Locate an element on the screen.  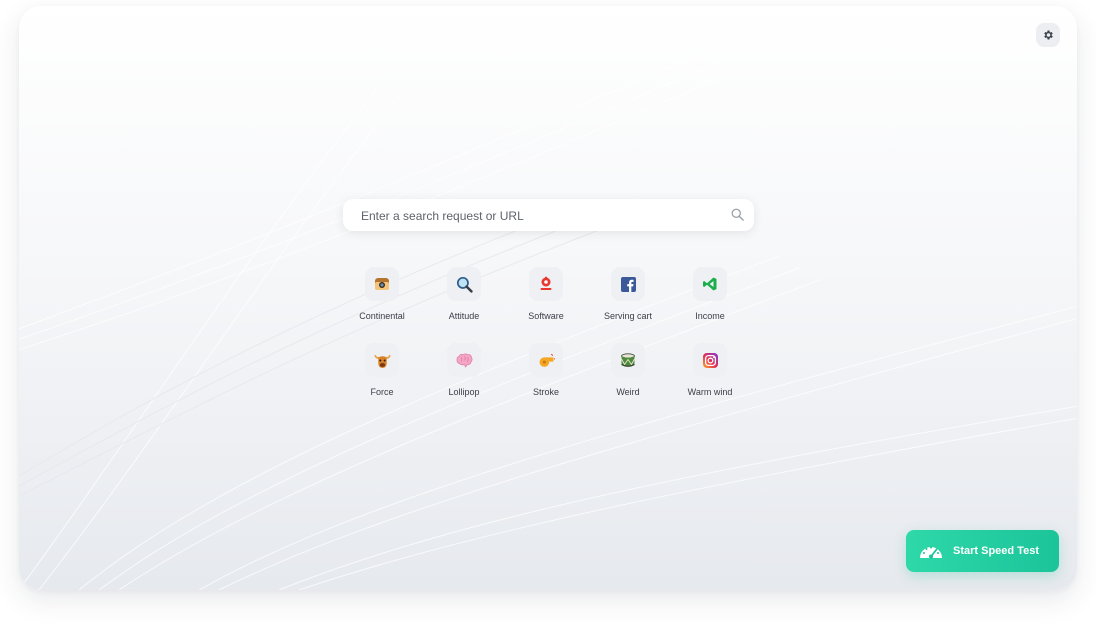
search-input is located at coordinates (541, 216).